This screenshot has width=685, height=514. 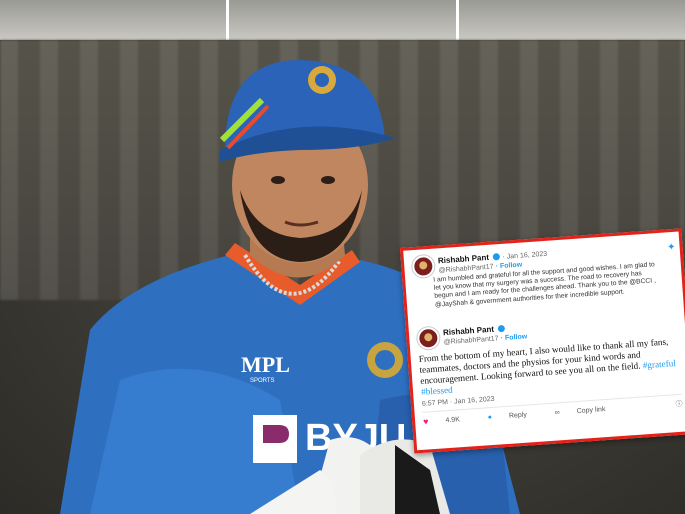 I want to click on reply-label: Reply, so click(x=518, y=415).